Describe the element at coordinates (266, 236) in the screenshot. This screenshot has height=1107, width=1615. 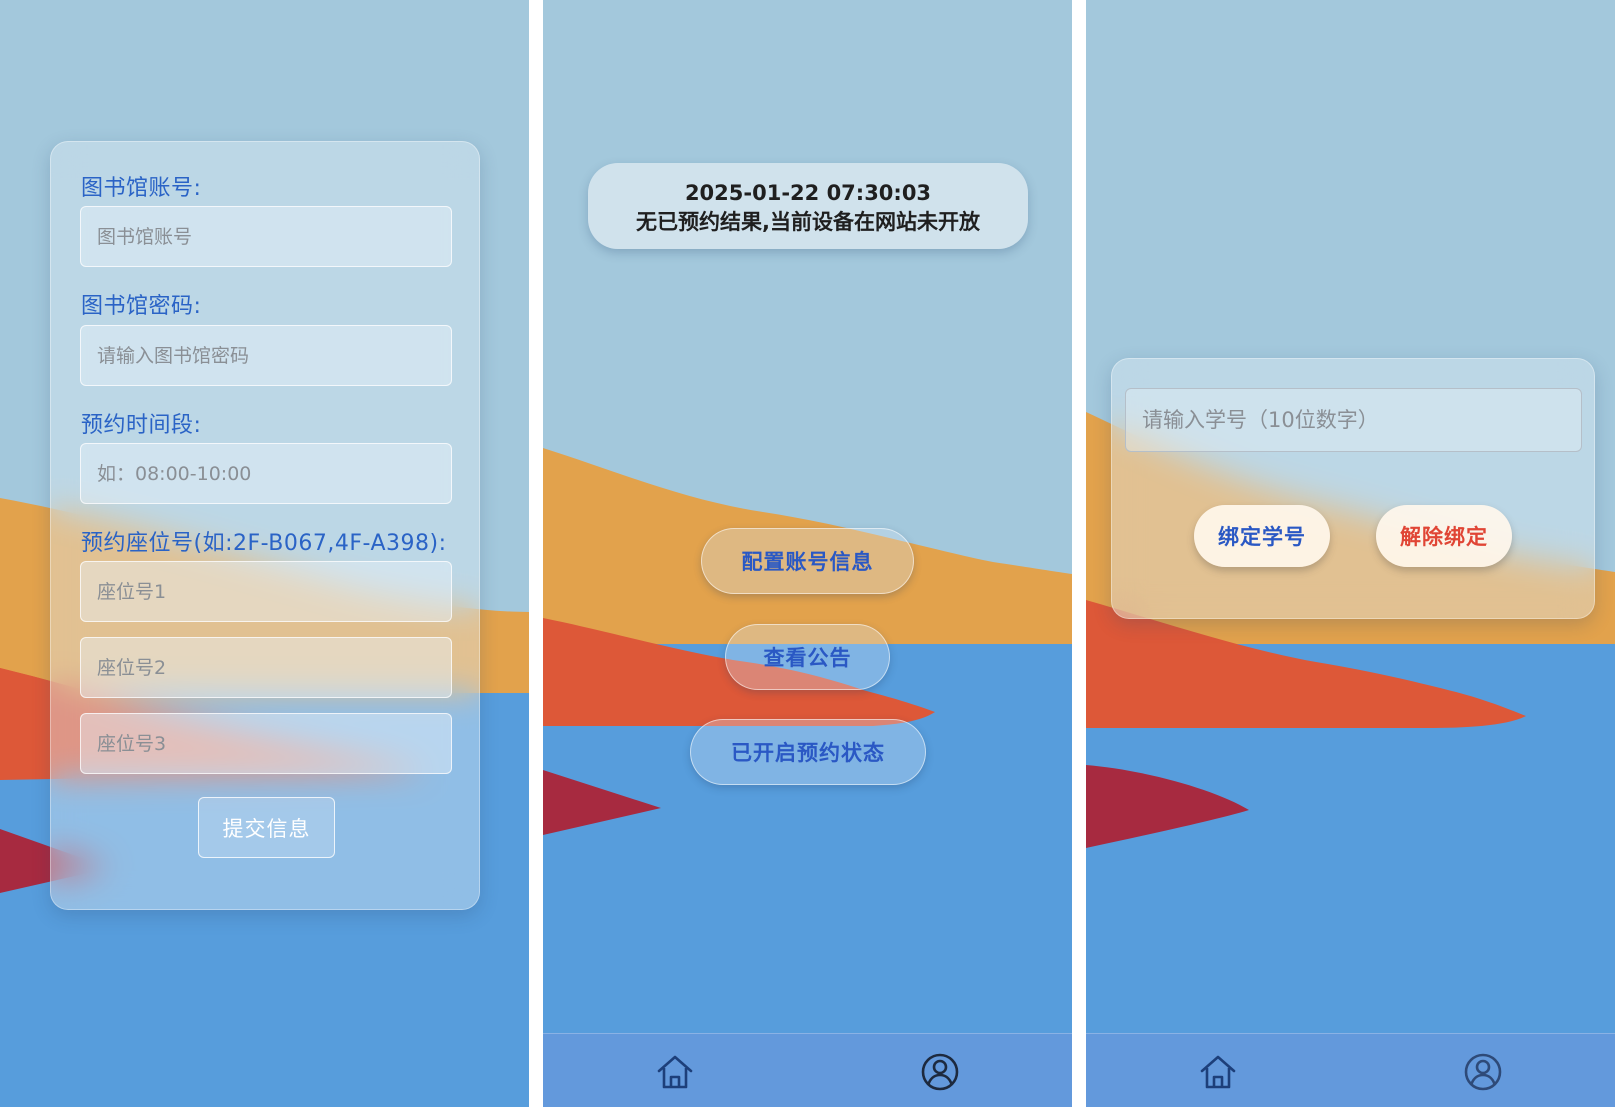
I see `account-input` at that location.